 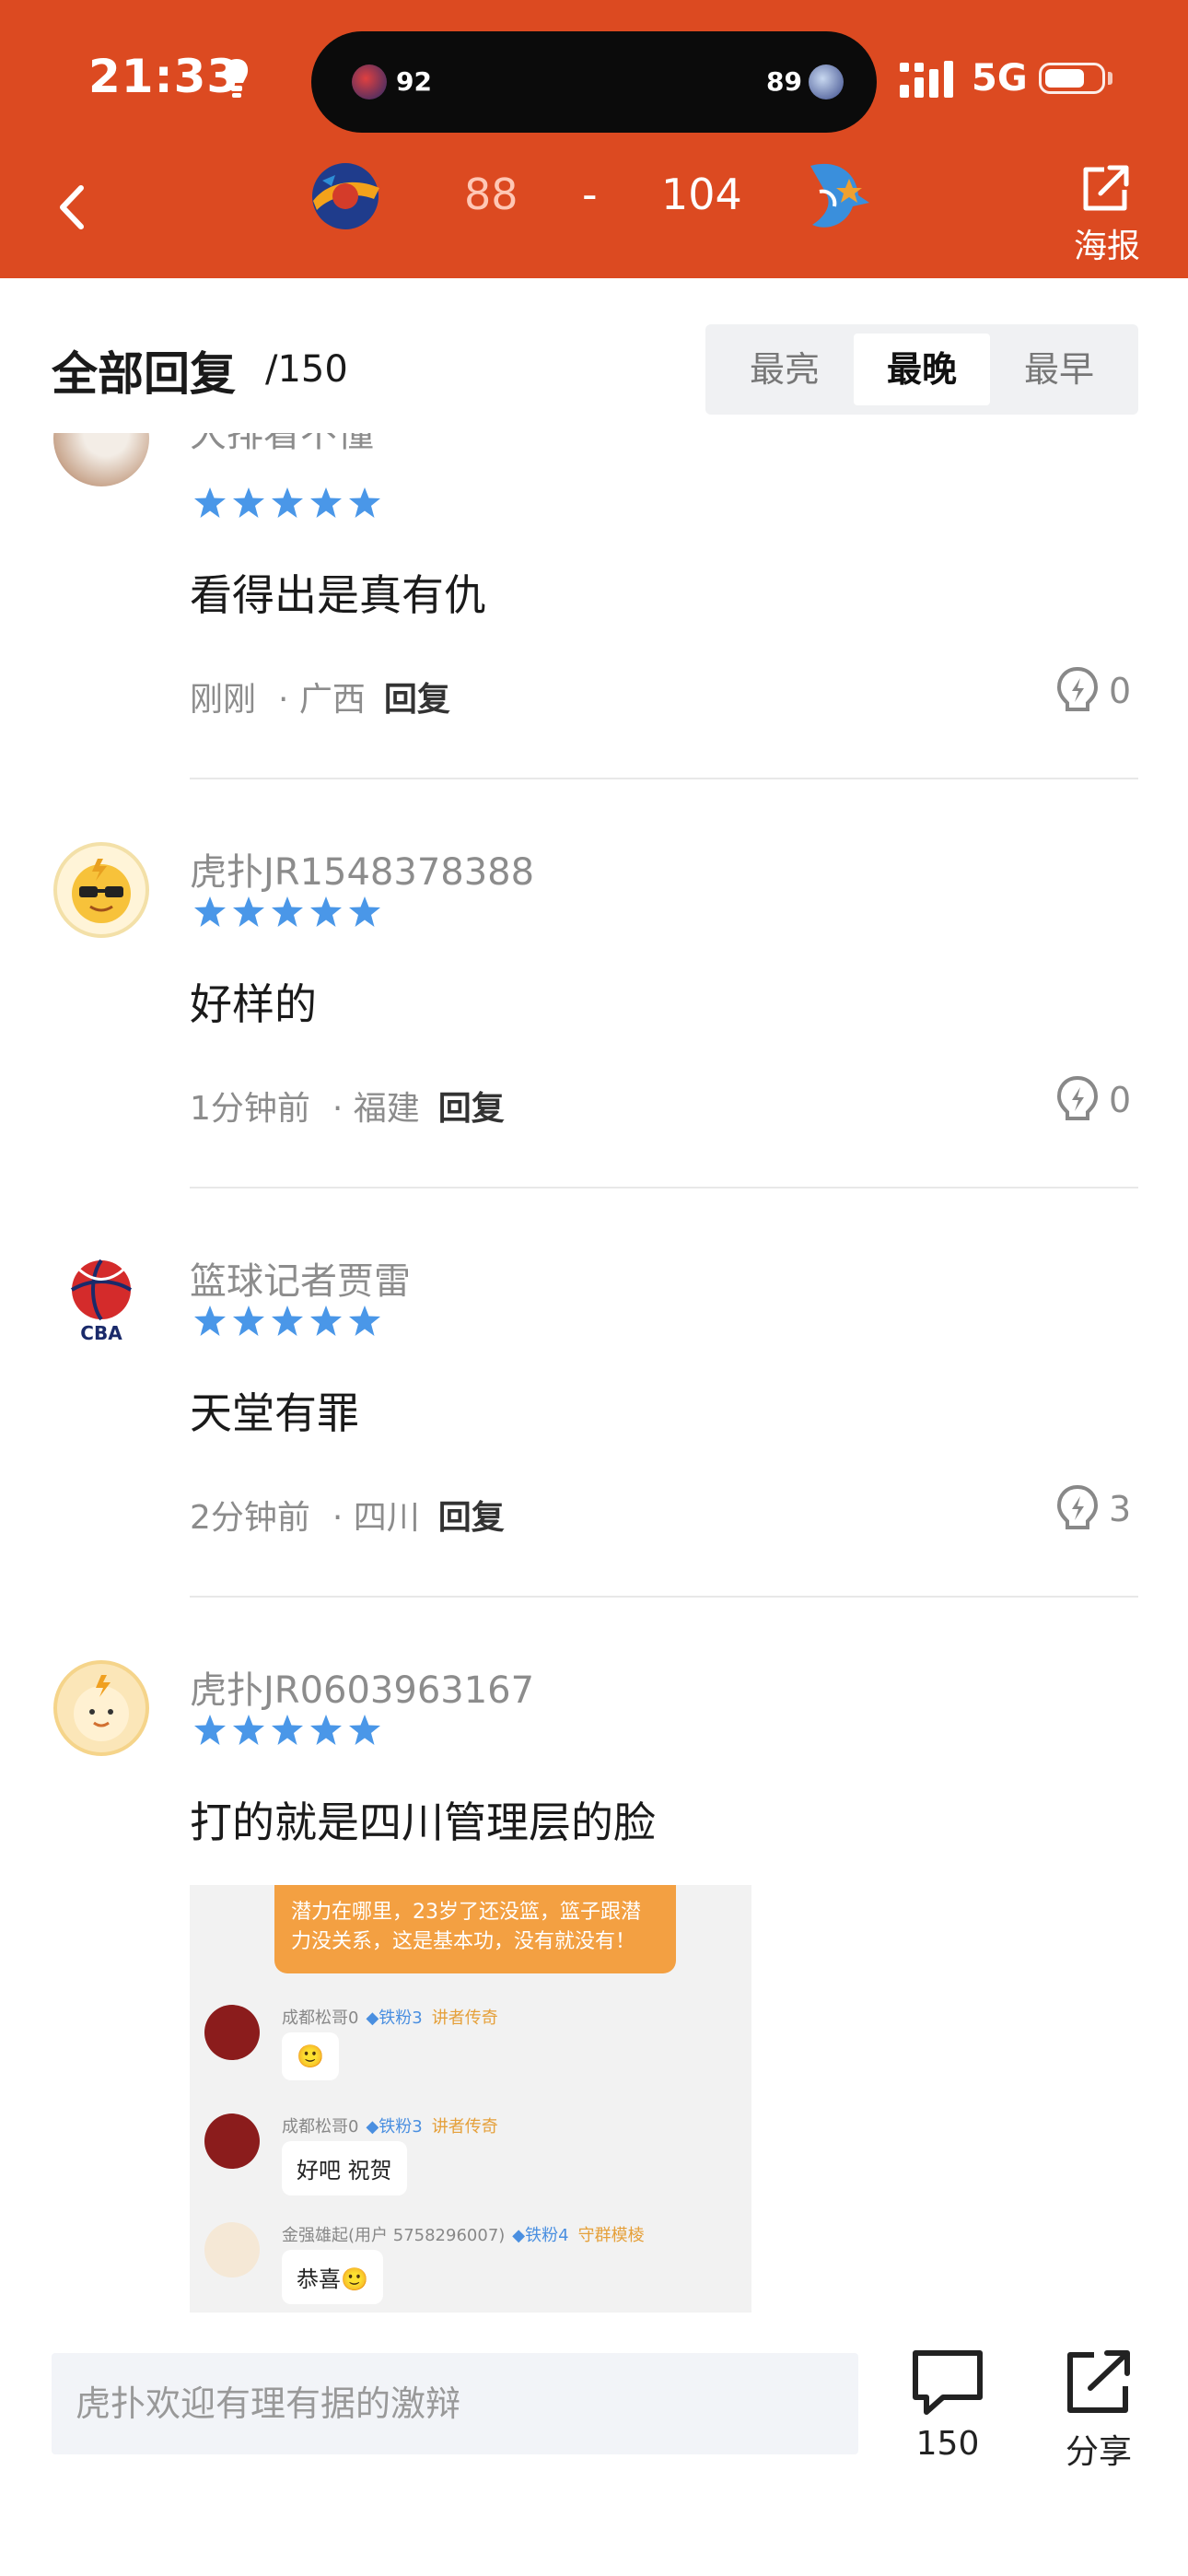 I want to click on share-label: 分享, so click(x=1098, y=2452).